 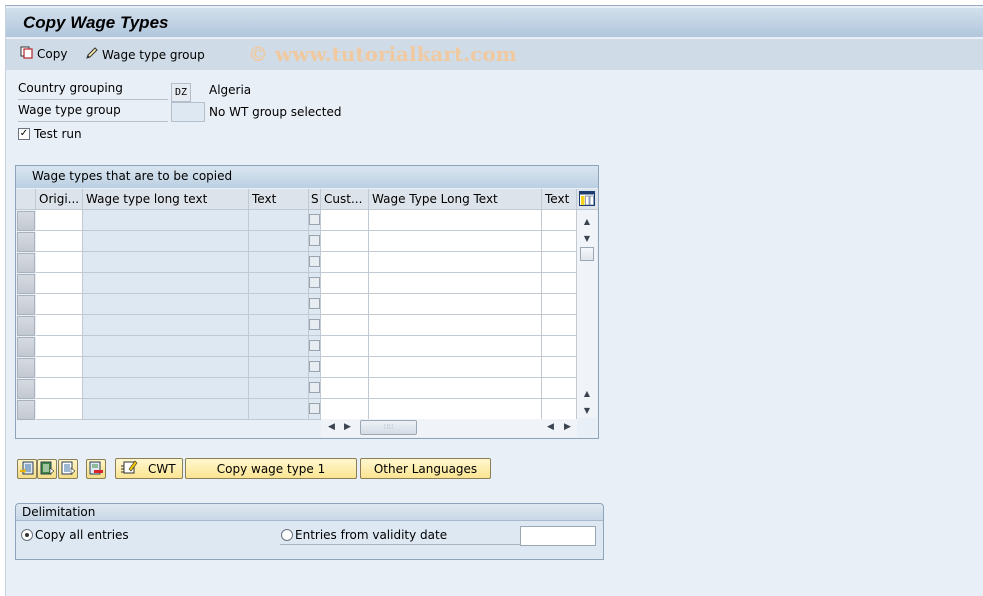 I want to click on validity-date-input, so click(x=558, y=536).